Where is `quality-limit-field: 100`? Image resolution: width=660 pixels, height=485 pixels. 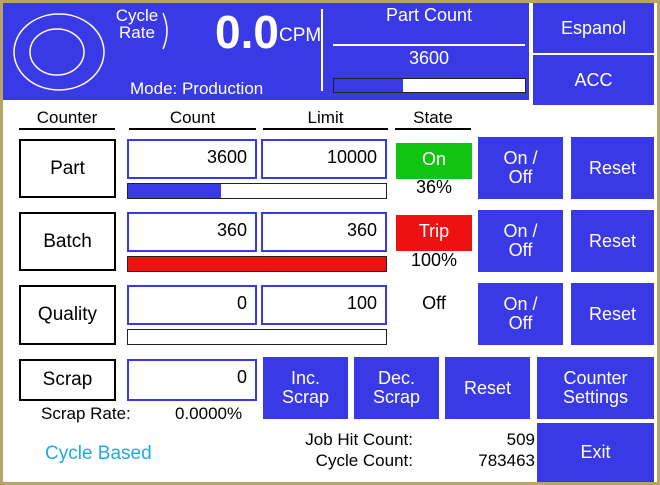
quality-limit-field: 100 is located at coordinates (324, 305).